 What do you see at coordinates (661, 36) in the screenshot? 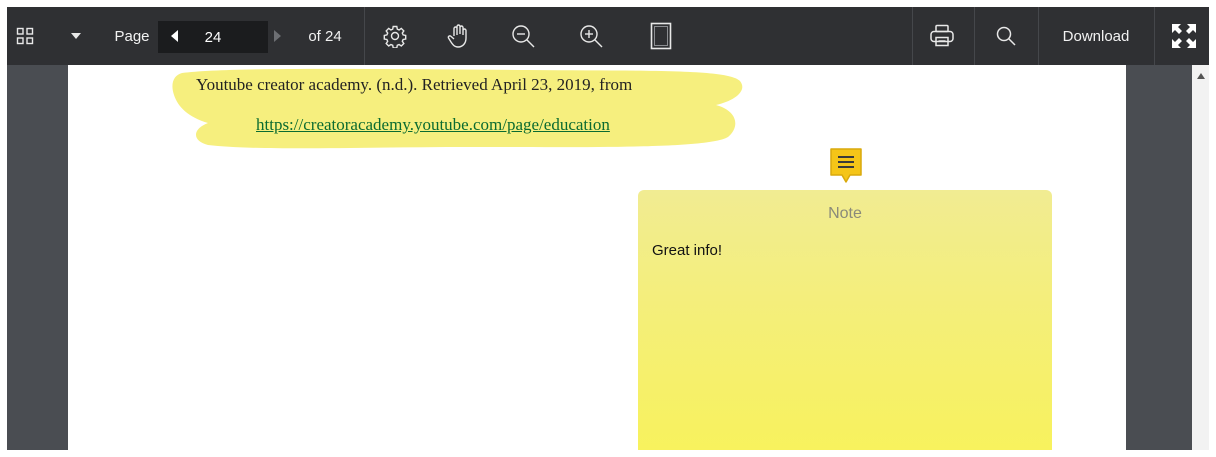
I see `fit-page-icon` at bounding box center [661, 36].